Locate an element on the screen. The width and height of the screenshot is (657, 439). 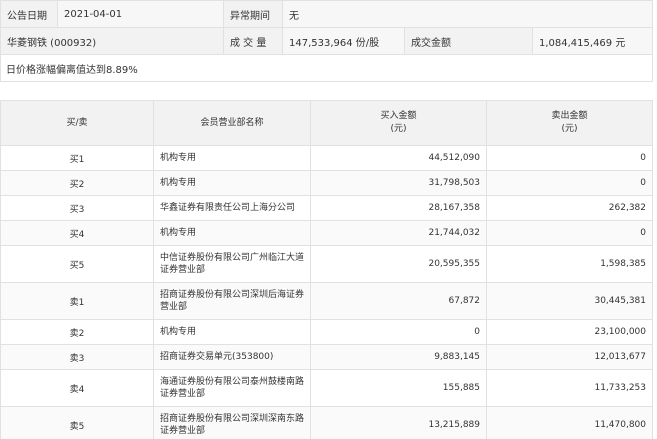
row-member: 海通证券股份有限公司泰州鼓楼南路证券营业部 is located at coordinates (232, 388).